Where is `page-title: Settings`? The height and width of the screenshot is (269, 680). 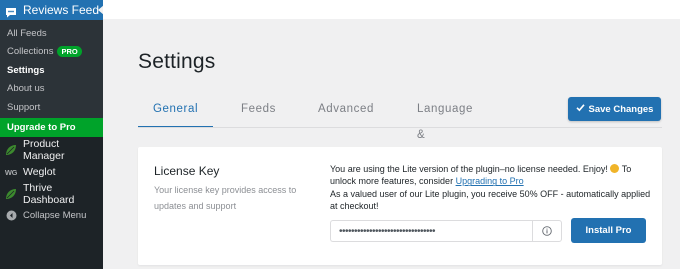 page-title: Settings is located at coordinates (177, 61).